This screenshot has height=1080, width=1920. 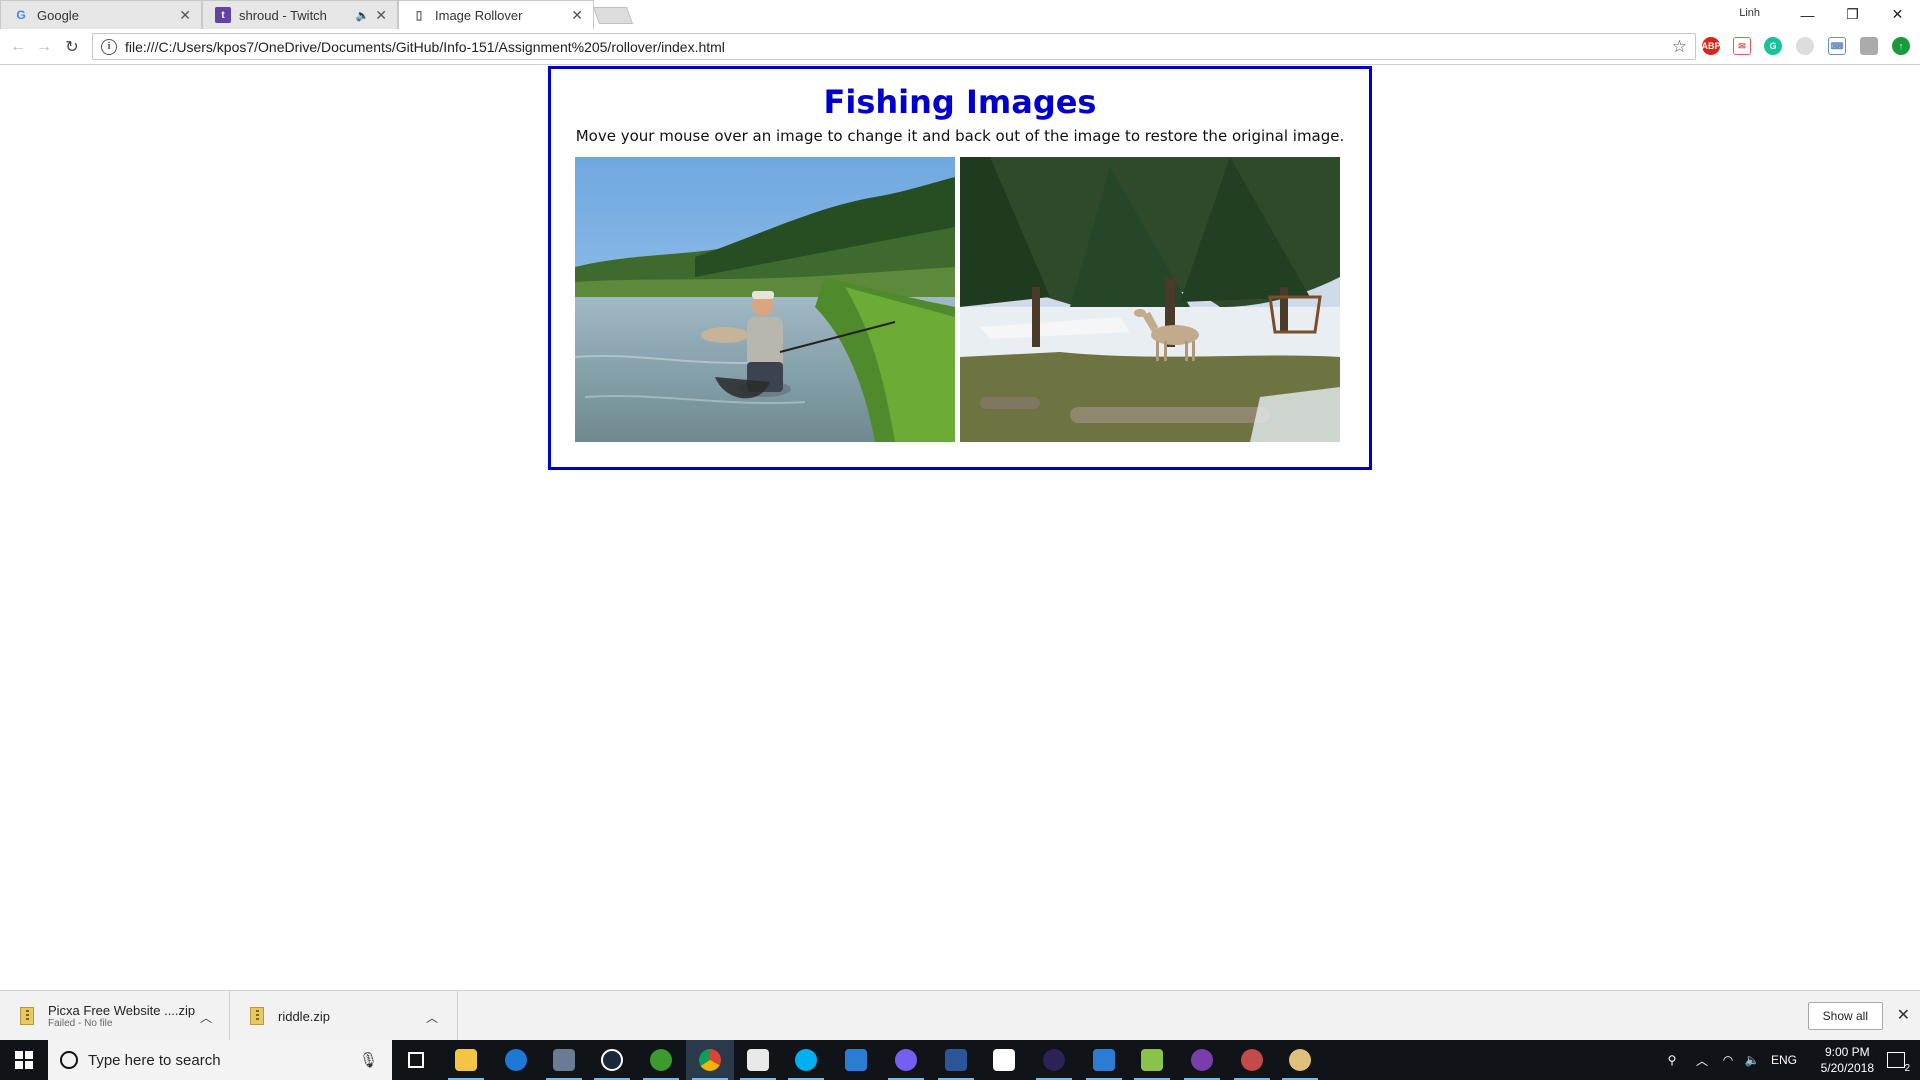 What do you see at coordinates (1752, 1060) in the screenshot?
I see `volume-icon: 🔈` at bounding box center [1752, 1060].